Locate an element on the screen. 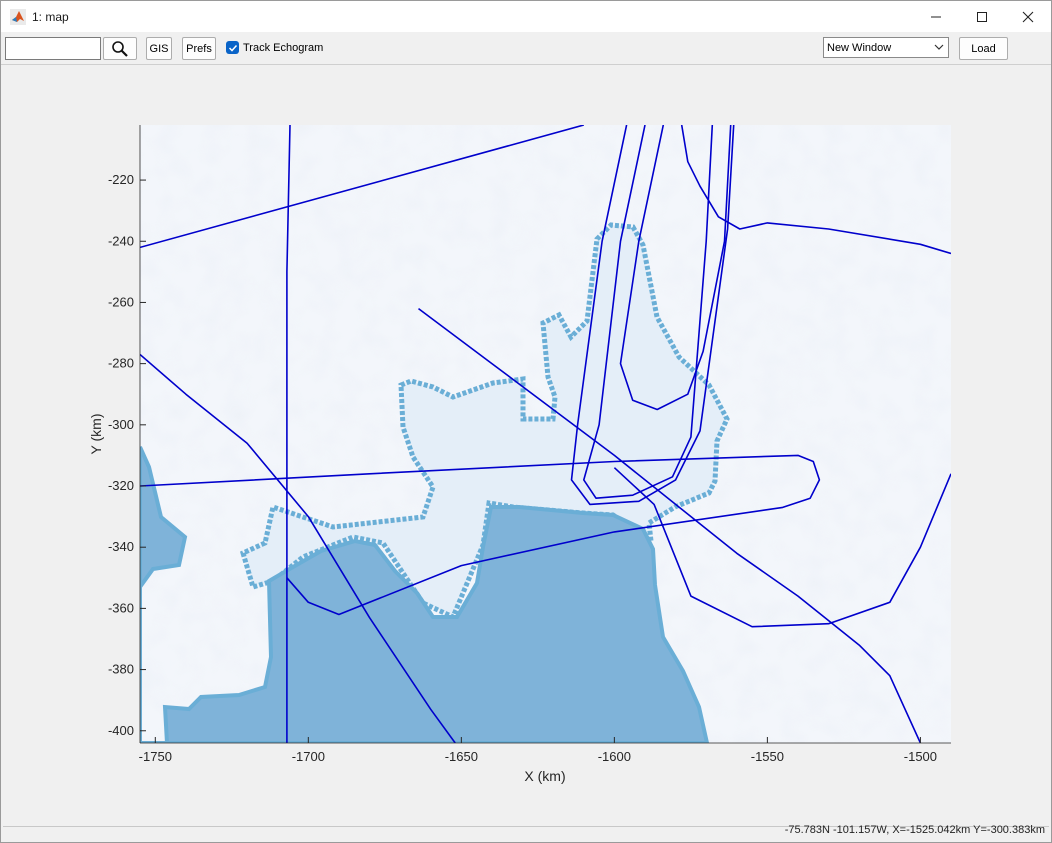  window-select: New Window is located at coordinates (886, 47).